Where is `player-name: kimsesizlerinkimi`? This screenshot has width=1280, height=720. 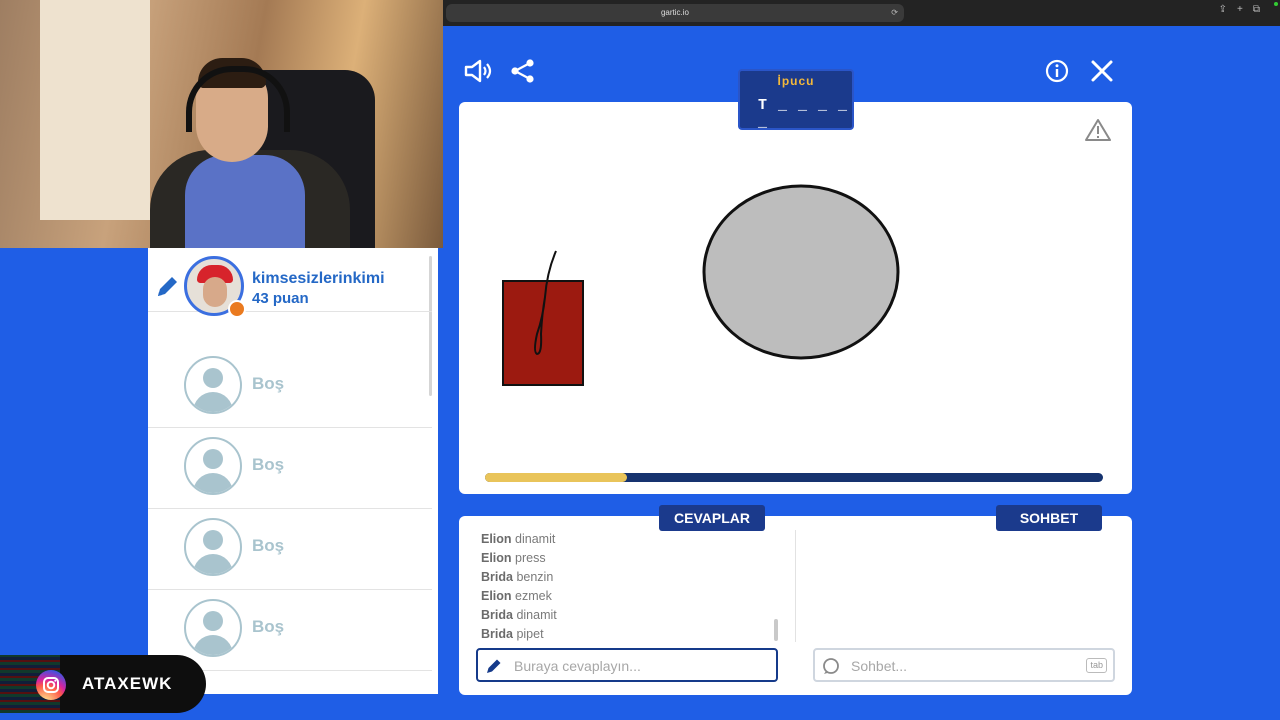 player-name: kimsesizlerinkimi is located at coordinates (318, 278).